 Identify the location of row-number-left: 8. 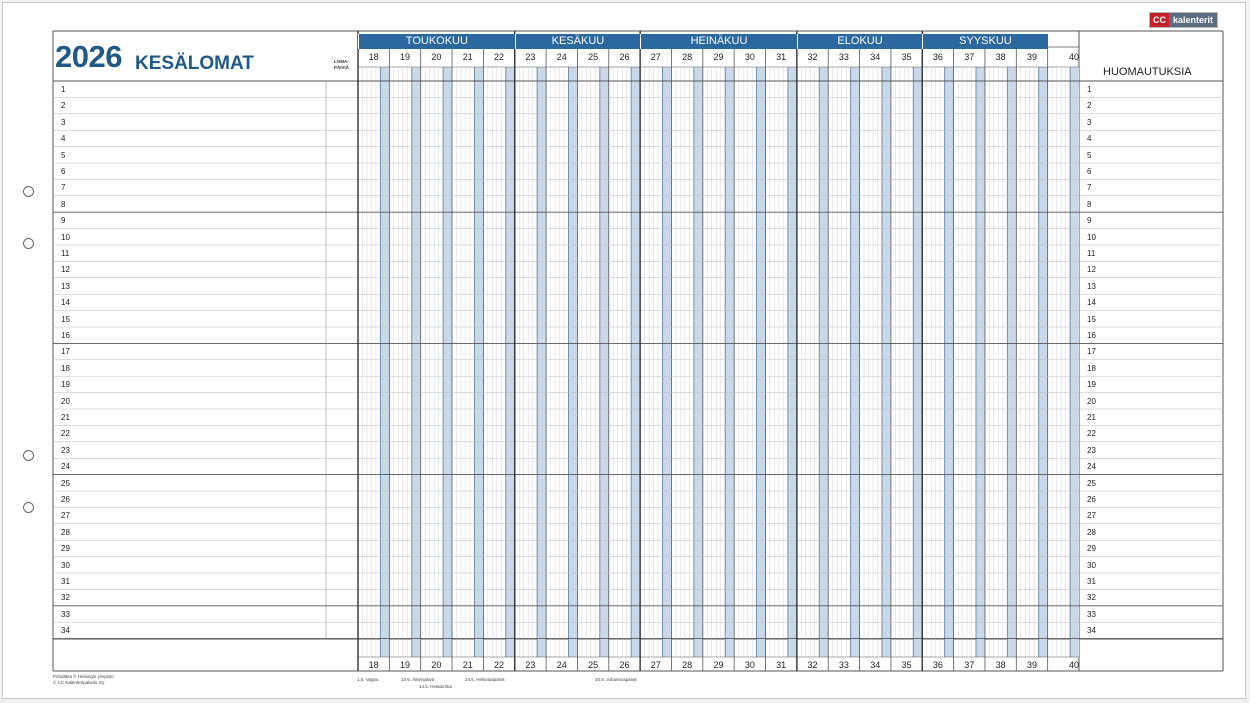
(63, 204).